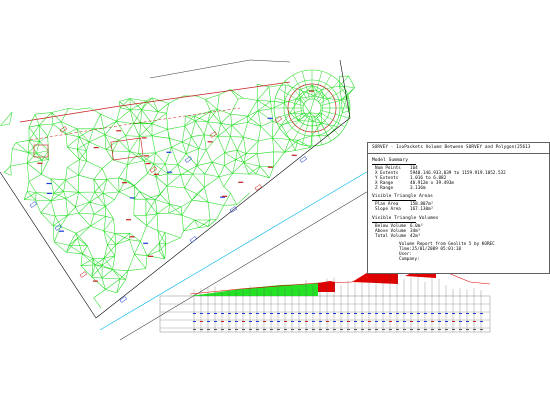  What do you see at coordinates (312, 108) in the screenshot?
I see `circle-spokes` at bounding box center [312, 108].